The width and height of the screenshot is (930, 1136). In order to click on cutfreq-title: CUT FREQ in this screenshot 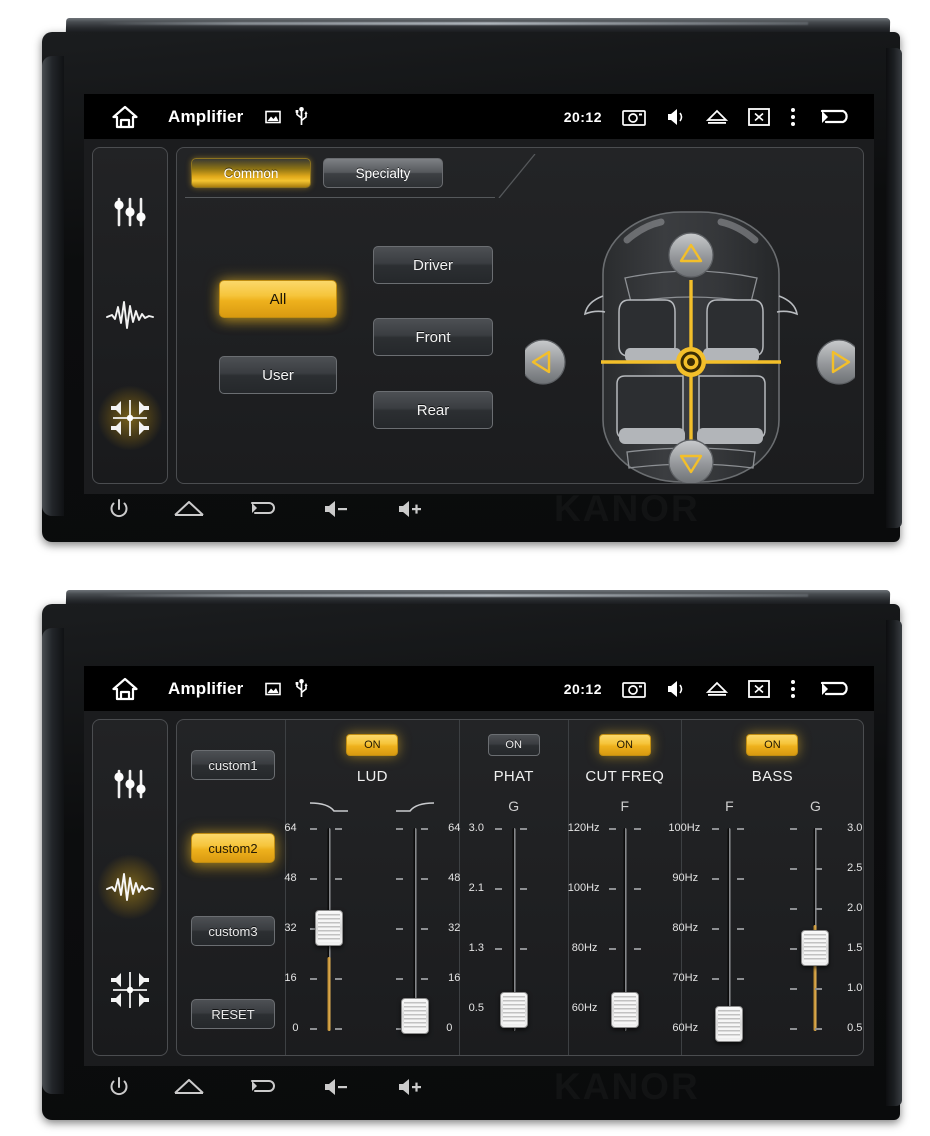, I will do `click(625, 776)`.